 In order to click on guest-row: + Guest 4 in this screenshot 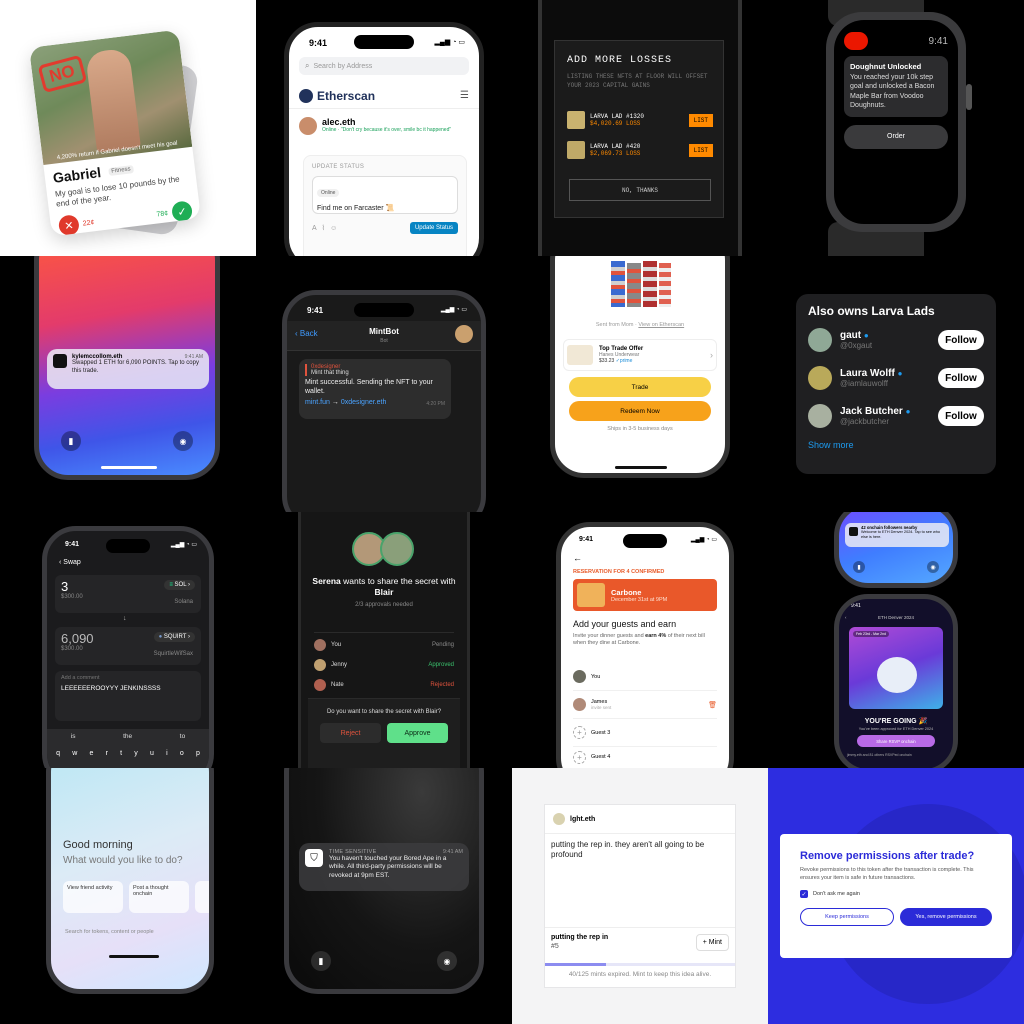, I will do `click(645, 757)`.